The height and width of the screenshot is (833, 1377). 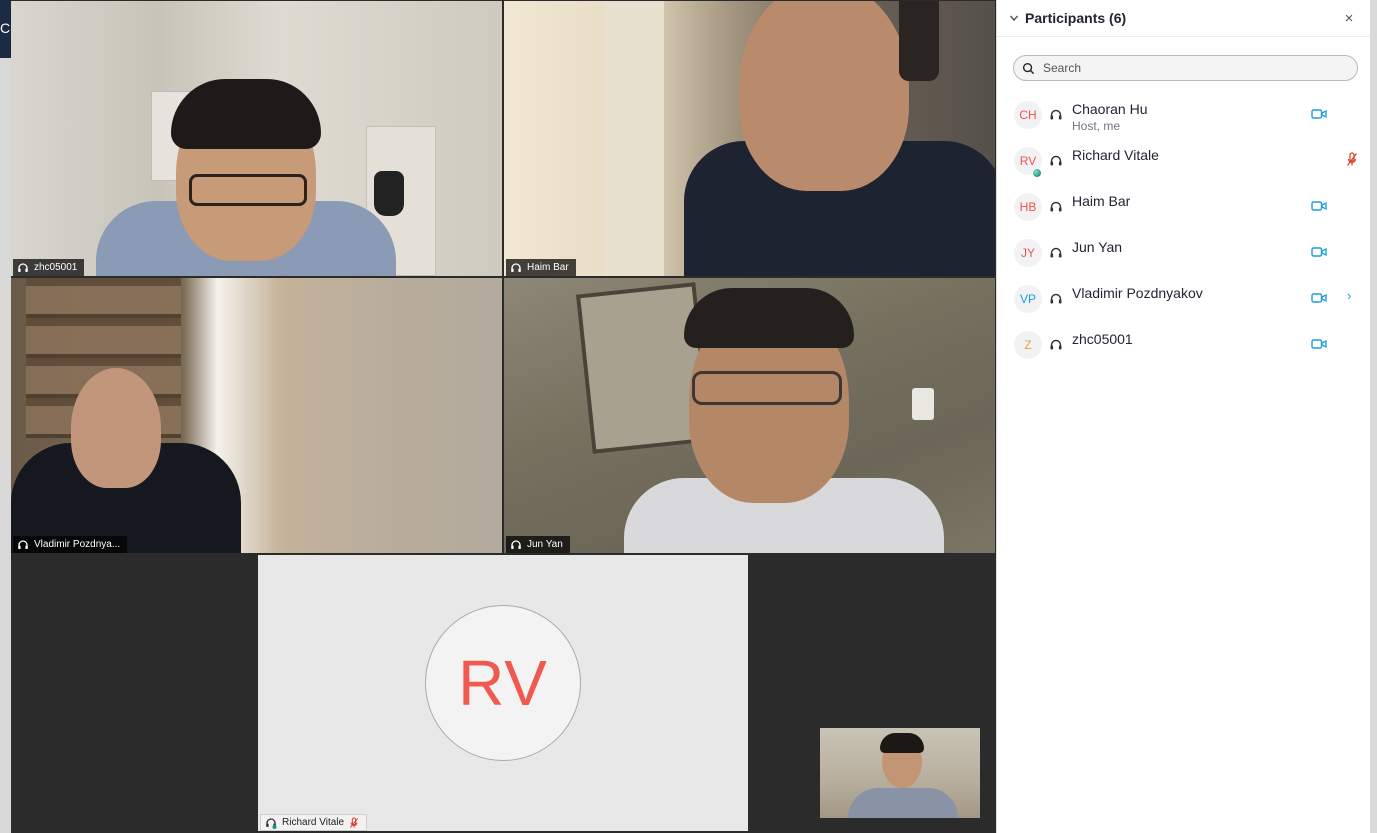 I want to click on video-tile-haim-bar: Haim Bar, so click(x=749, y=138).